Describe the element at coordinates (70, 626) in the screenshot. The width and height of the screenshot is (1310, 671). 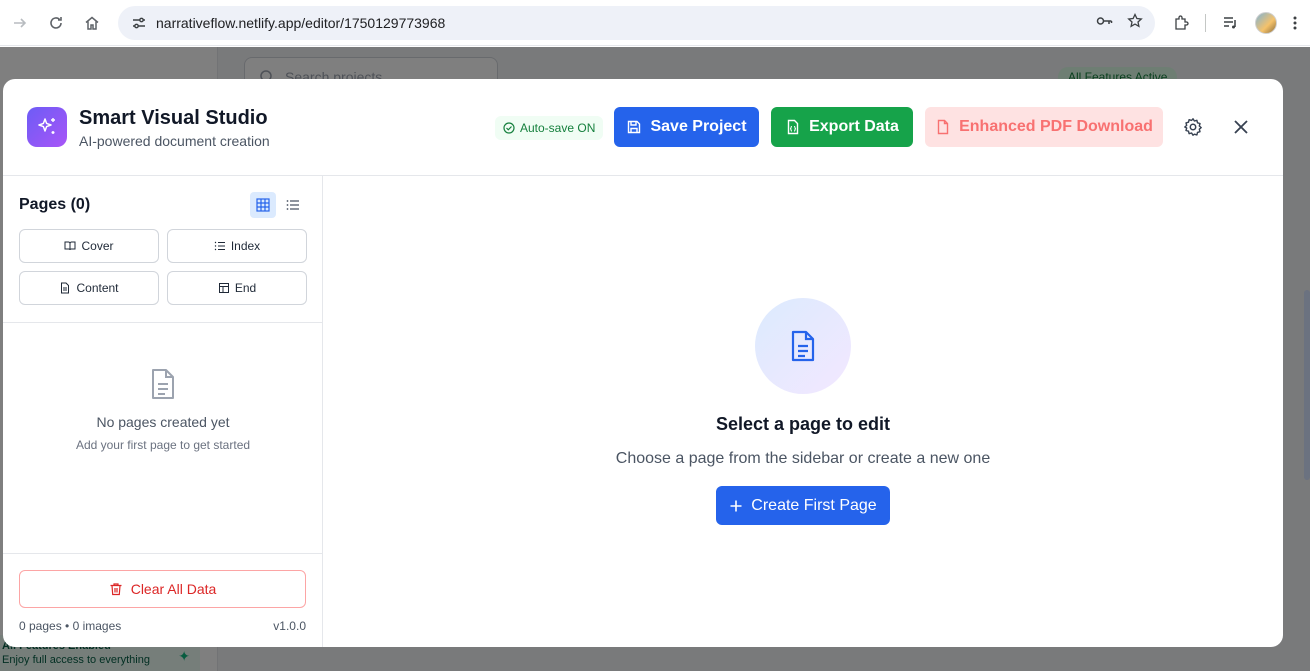
I see `page-stats: 0 pages • 0 images` at that location.